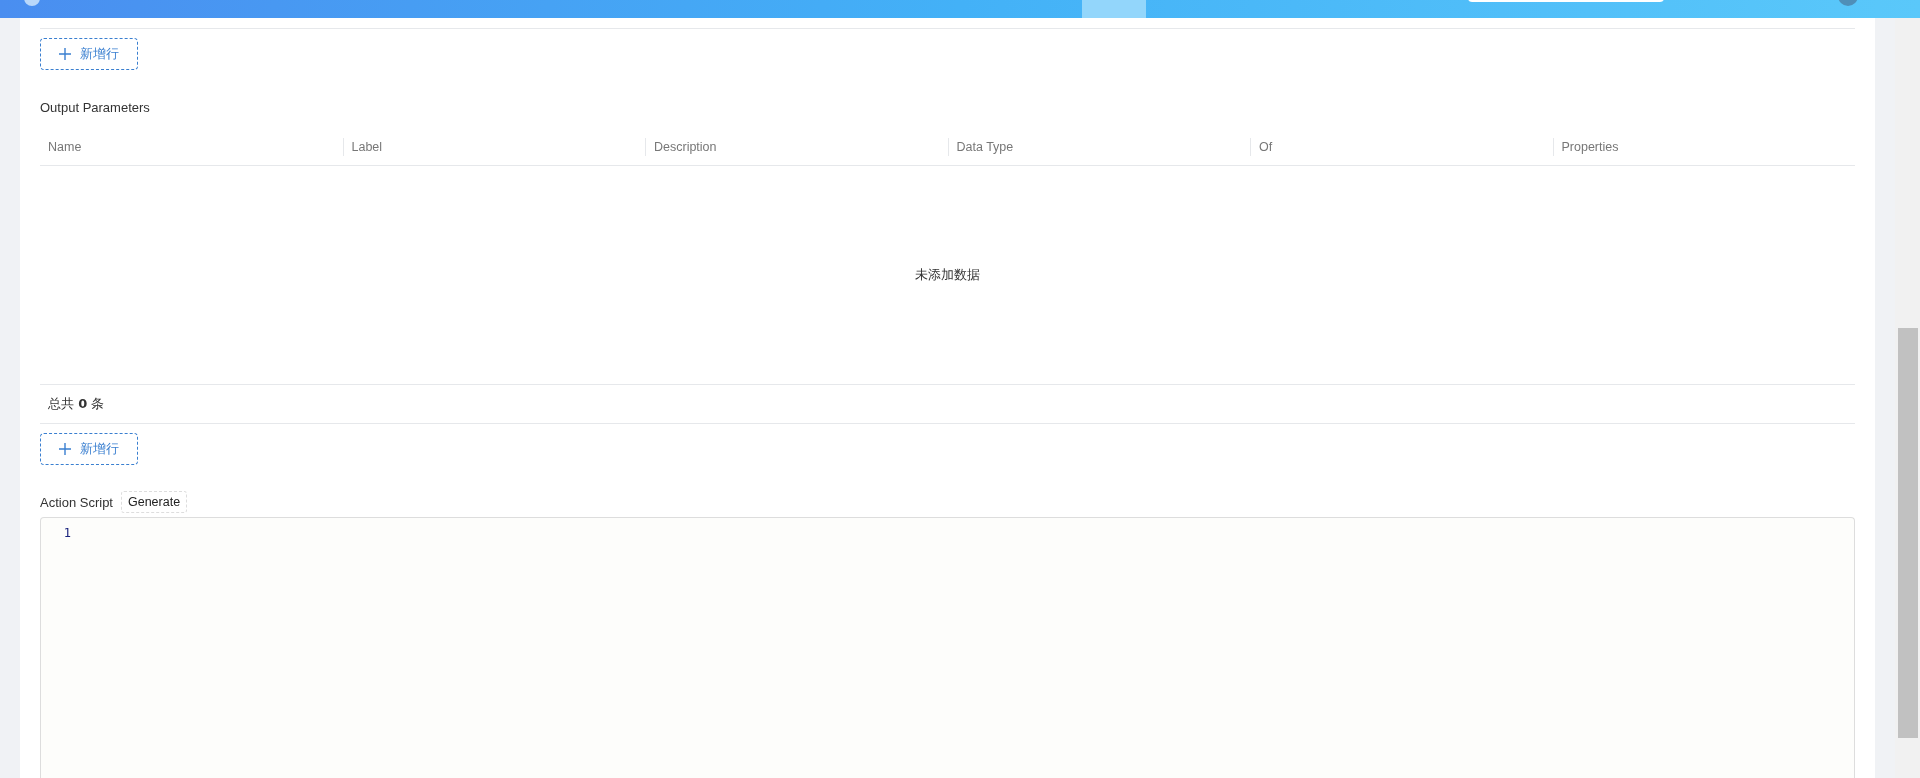  Describe the element at coordinates (1114, 9) in the screenshot. I see `nav-tab` at that location.